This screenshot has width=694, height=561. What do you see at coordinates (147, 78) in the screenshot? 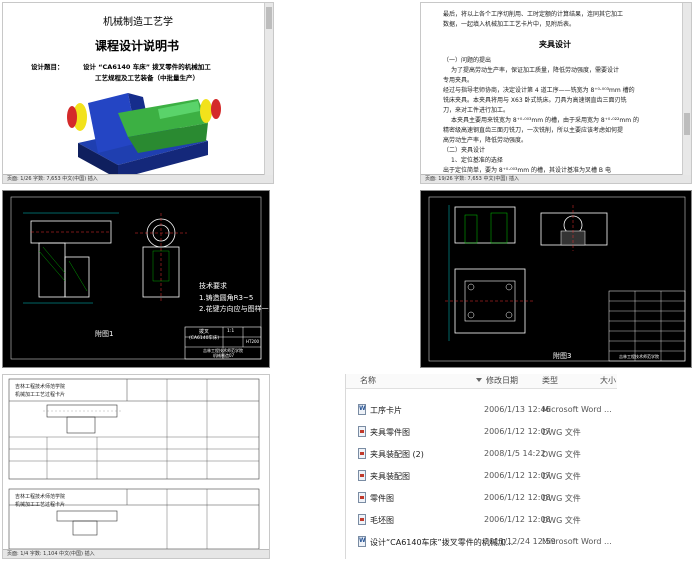
I see `topic-line2: 工艺规程及工艺装备（中批量生产）` at bounding box center [147, 78].